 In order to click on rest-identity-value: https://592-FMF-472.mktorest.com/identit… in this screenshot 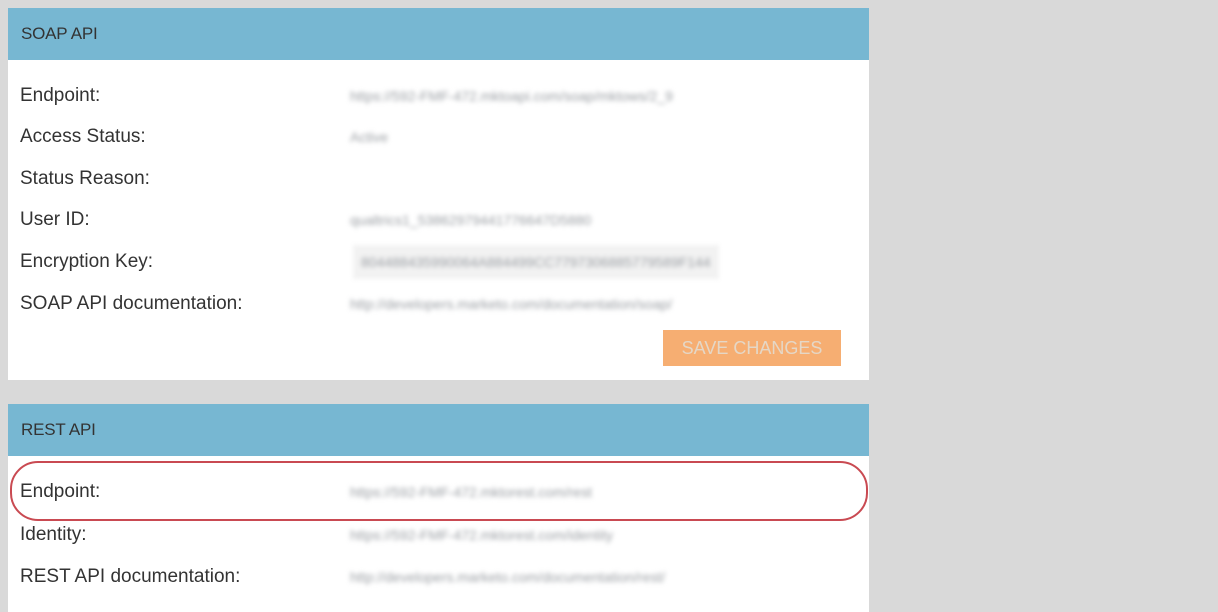, I will do `click(481, 535)`.